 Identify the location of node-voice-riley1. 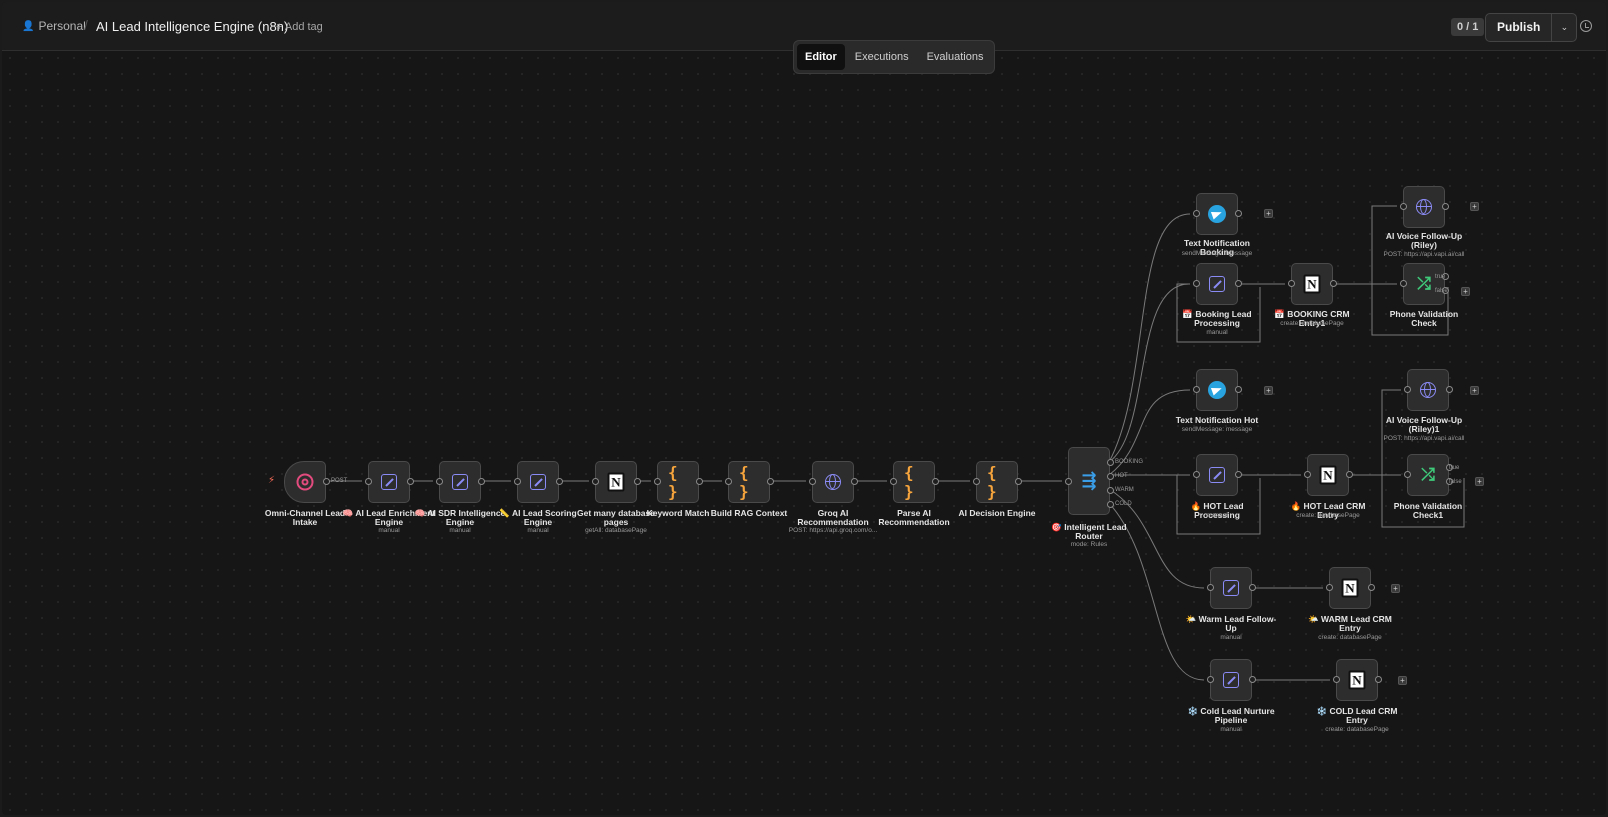
(1428, 390).